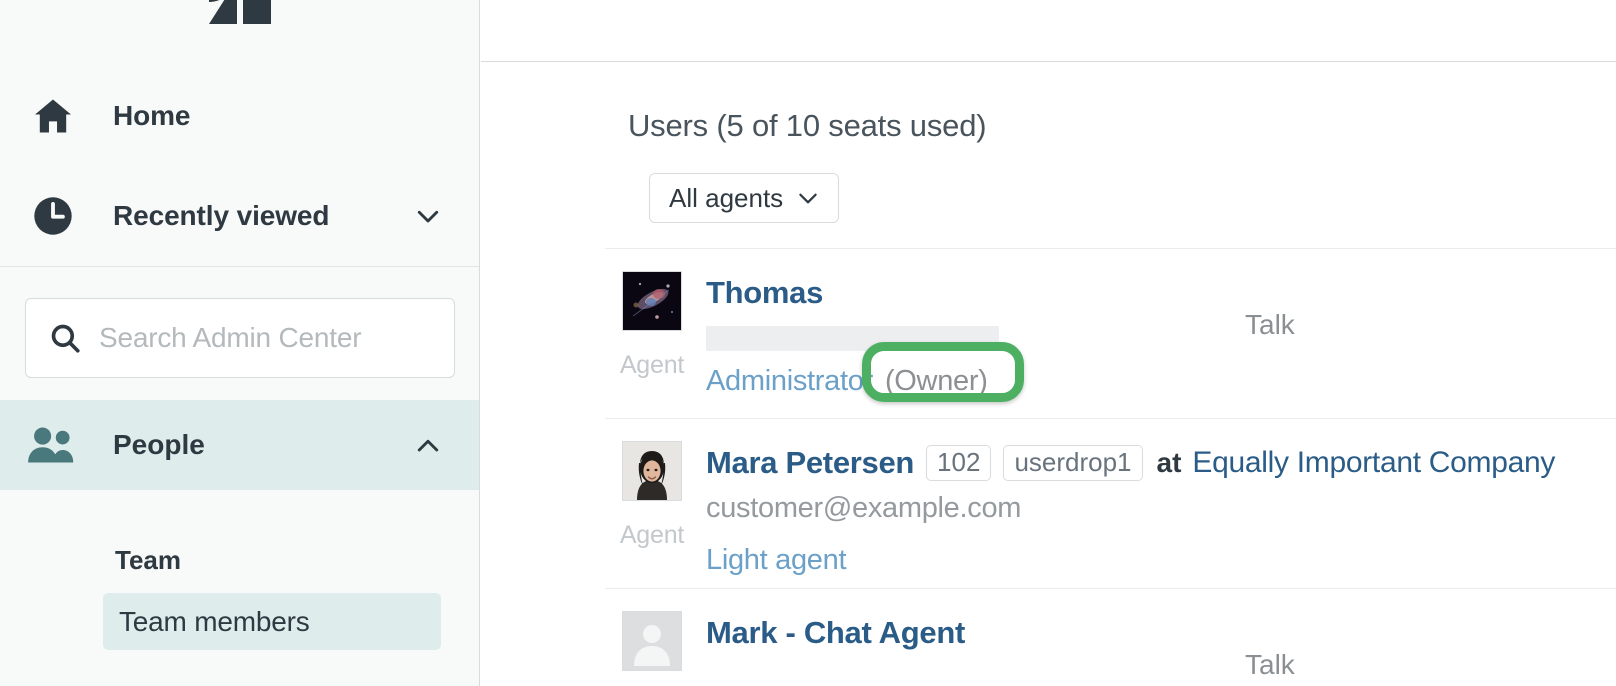 The image size is (1616, 686). Describe the element at coordinates (807, 125) in the screenshot. I see `page-title: Users (5 of 10 seats used)` at that location.